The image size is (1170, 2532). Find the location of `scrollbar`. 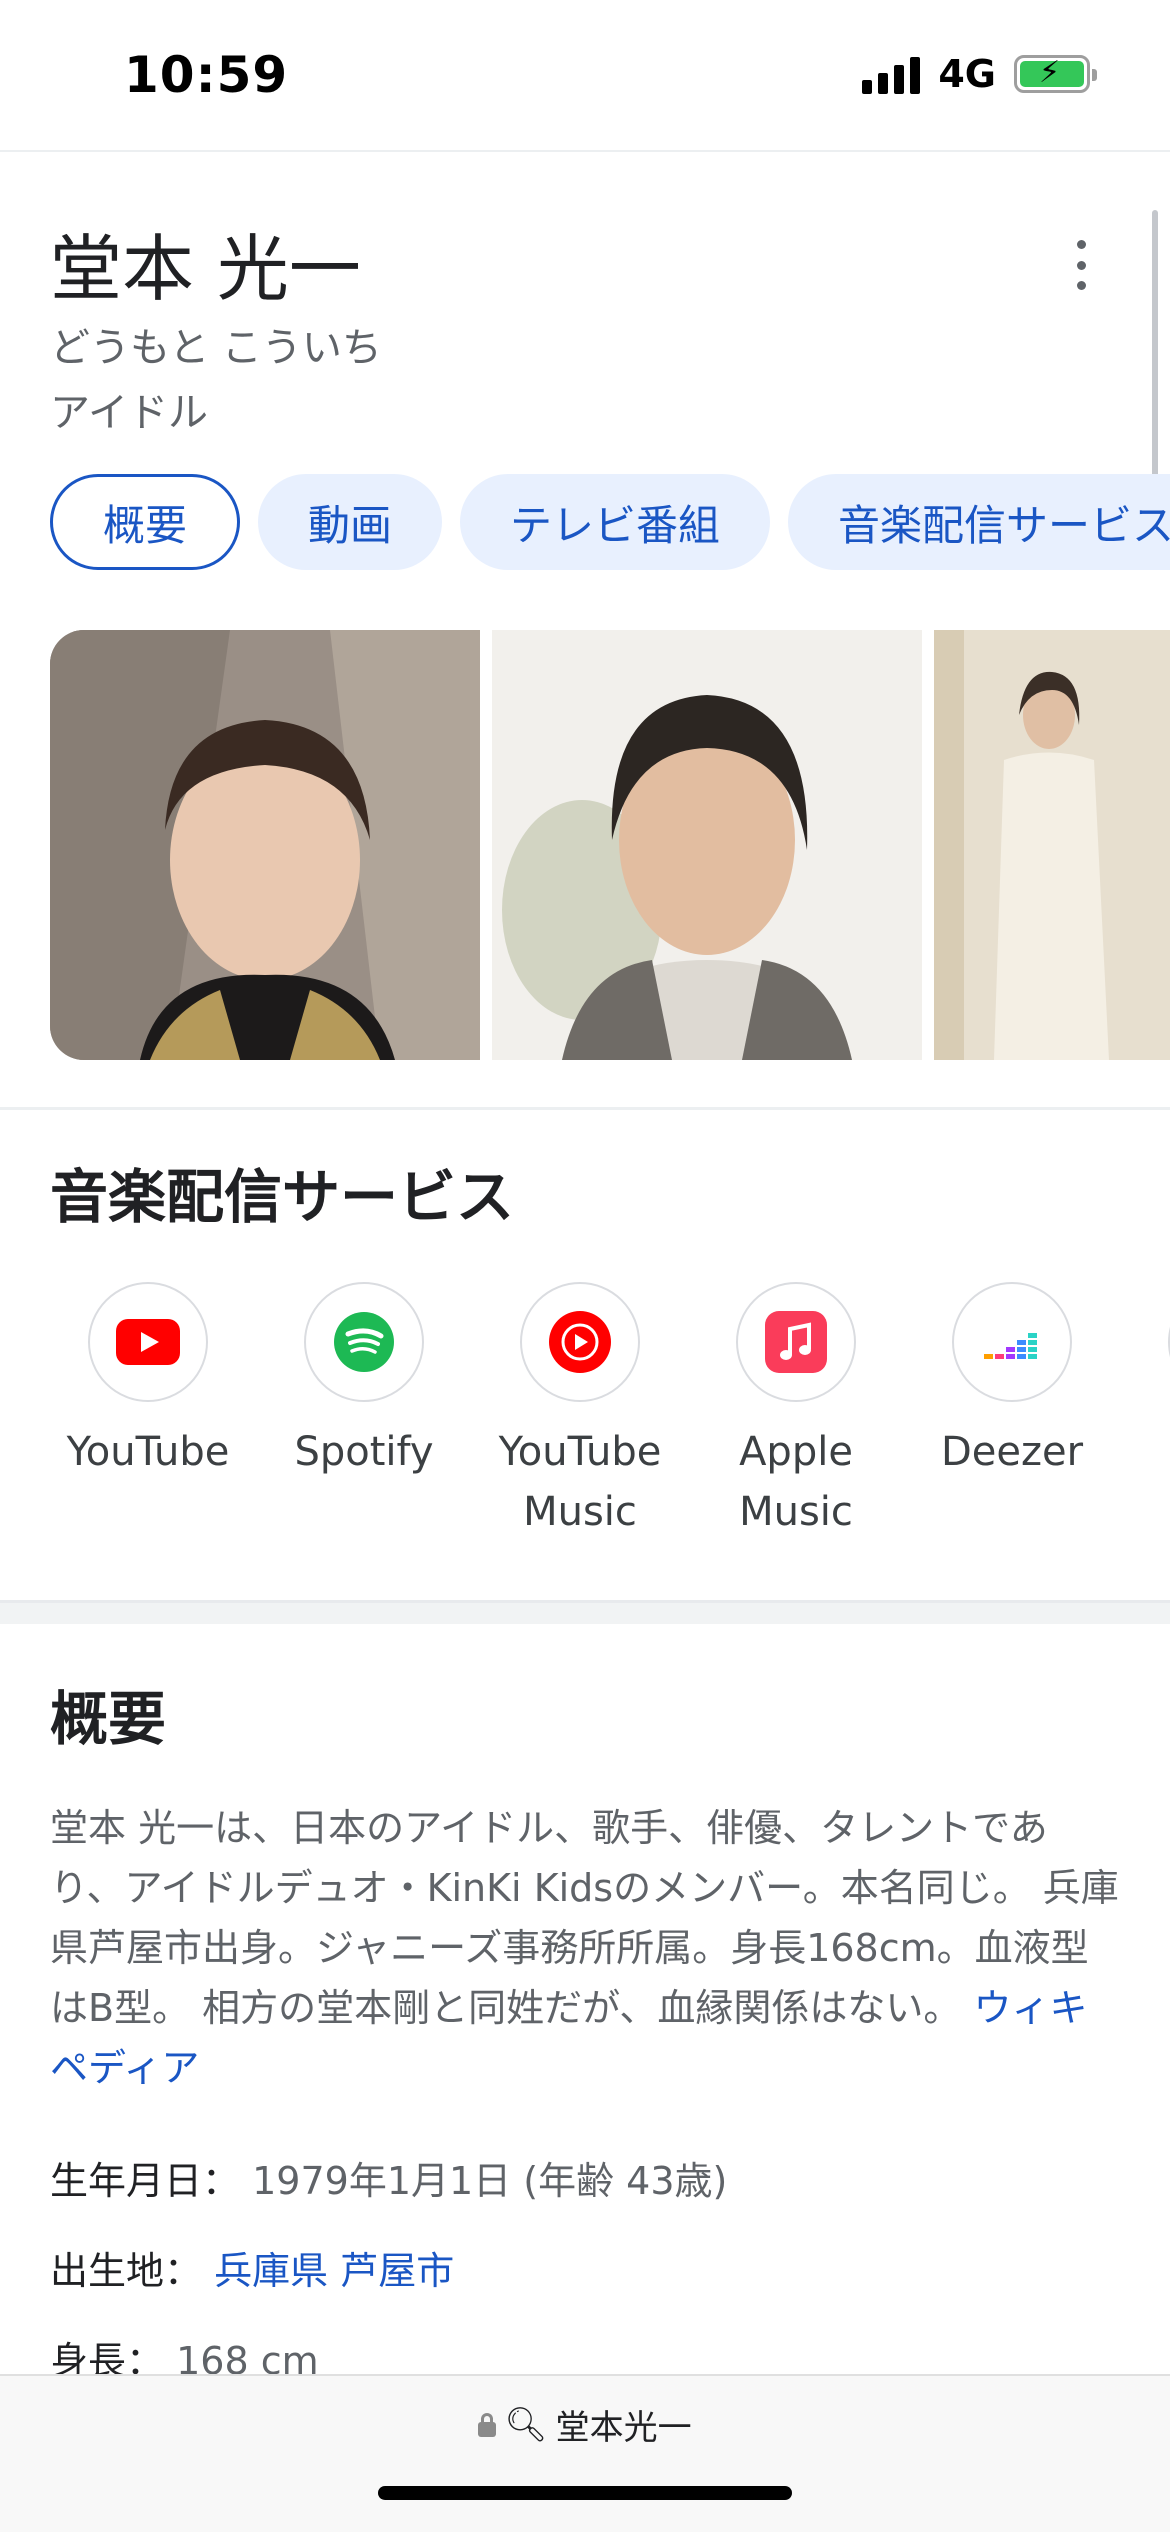

scrollbar is located at coordinates (1155, 350).